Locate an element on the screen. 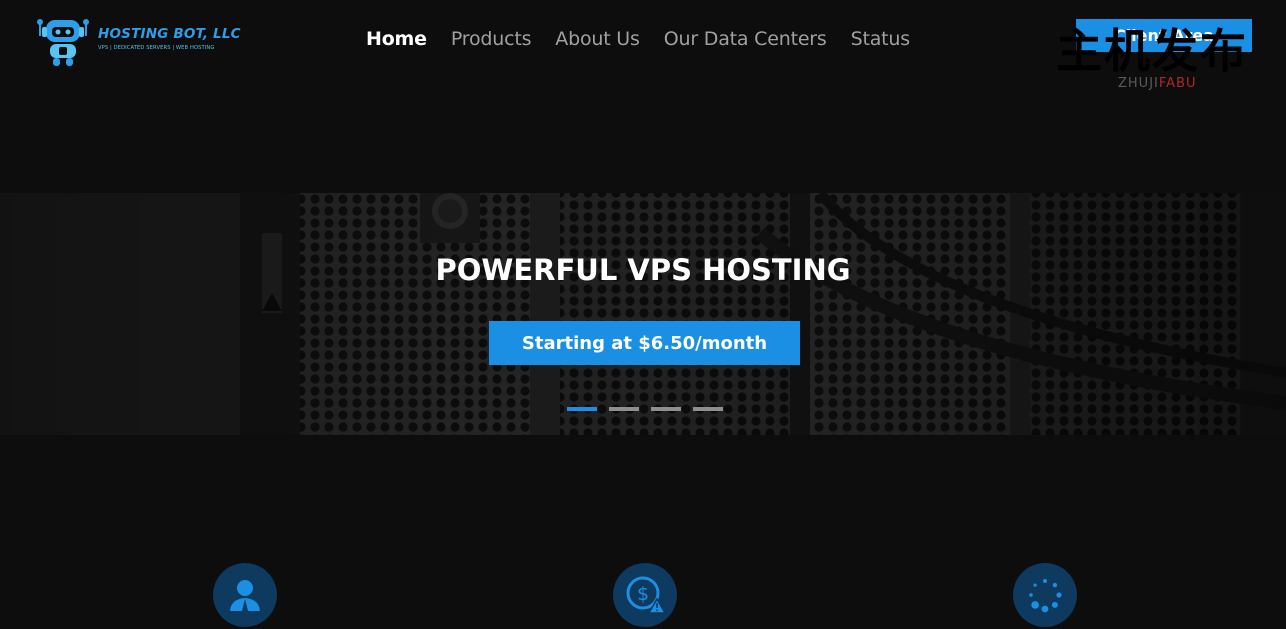 Image resolution: width=1286 pixels, height=629 pixels. loading-spinner-icon is located at coordinates (1045, 596).